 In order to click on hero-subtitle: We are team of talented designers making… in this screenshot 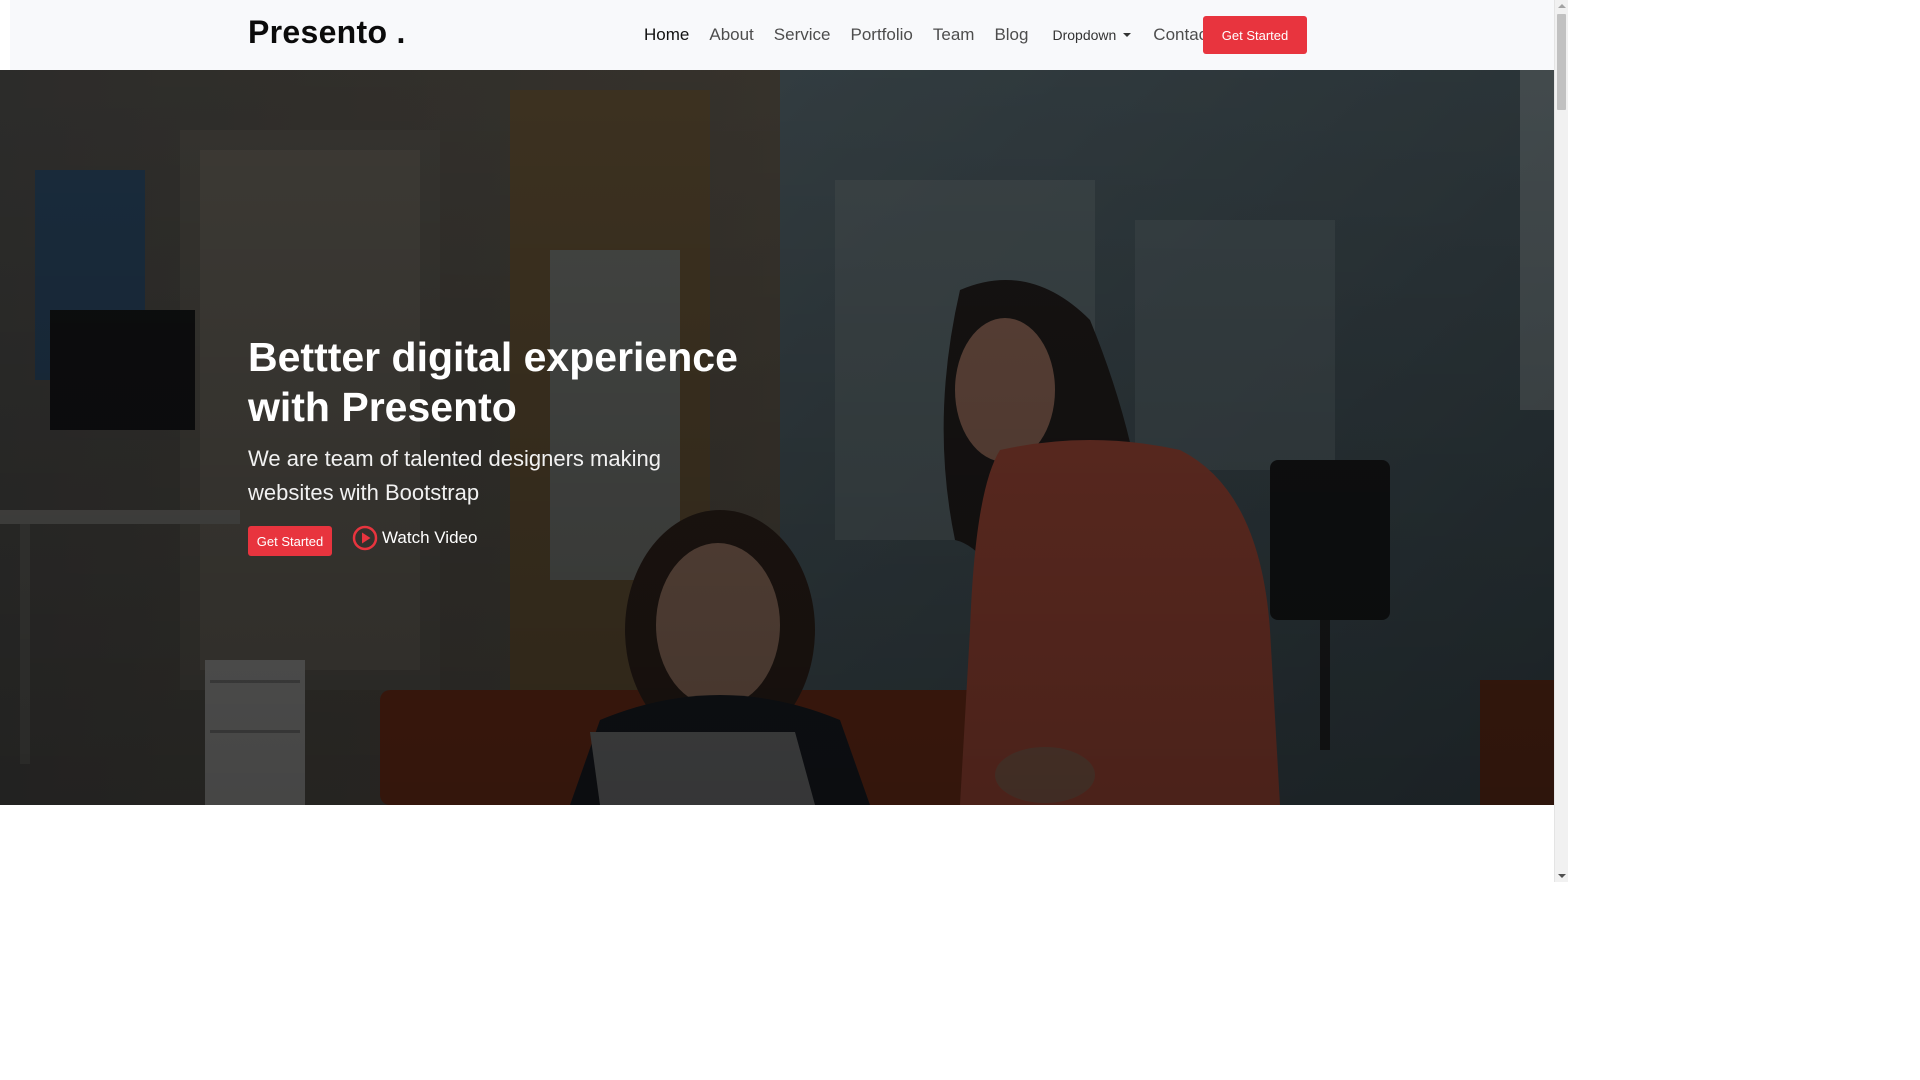, I will do `click(454, 475)`.